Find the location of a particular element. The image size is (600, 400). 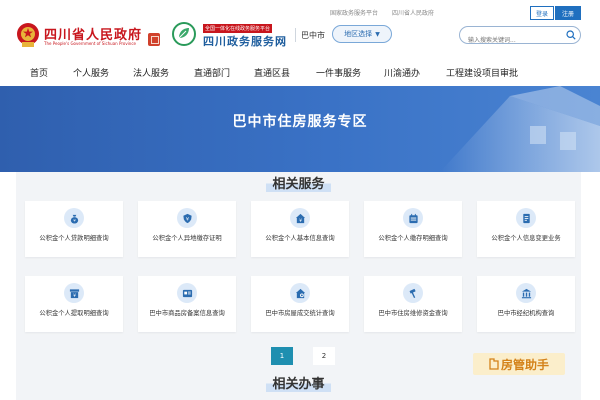

hammer-icon is located at coordinates (413, 293).